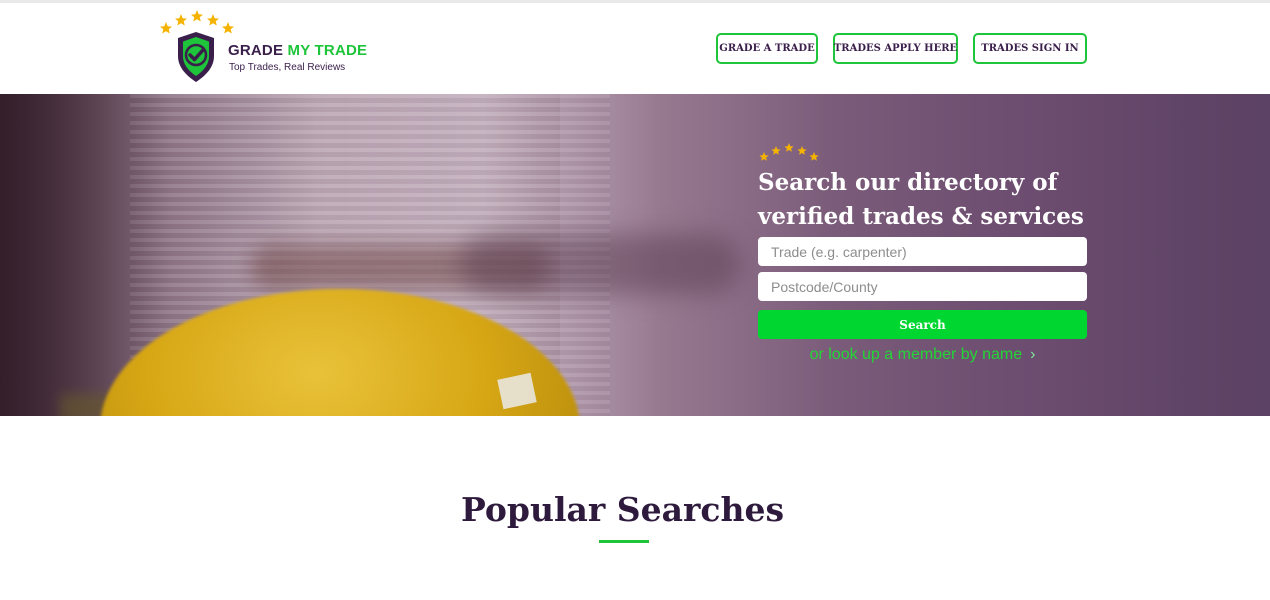  Describe the element at coordinates (327, 50) in the screenshot. I see `brand-name-part2: MY TRADE` at that location.